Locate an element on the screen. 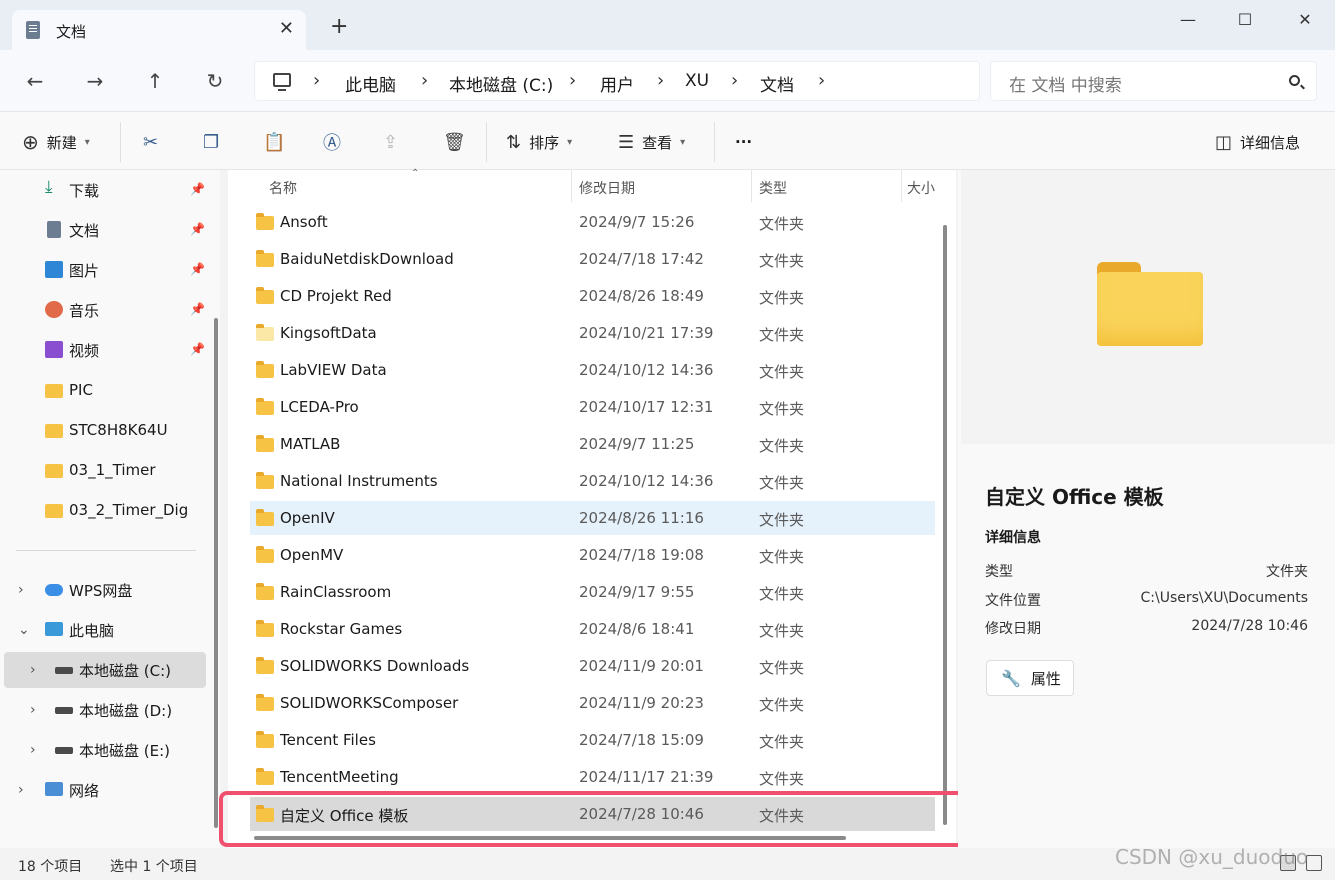 This screenshot has height=880, width=1335. file-row: OpenIV 2024/8/26 11:16 文件夹 is located at coordinates (592, 518).